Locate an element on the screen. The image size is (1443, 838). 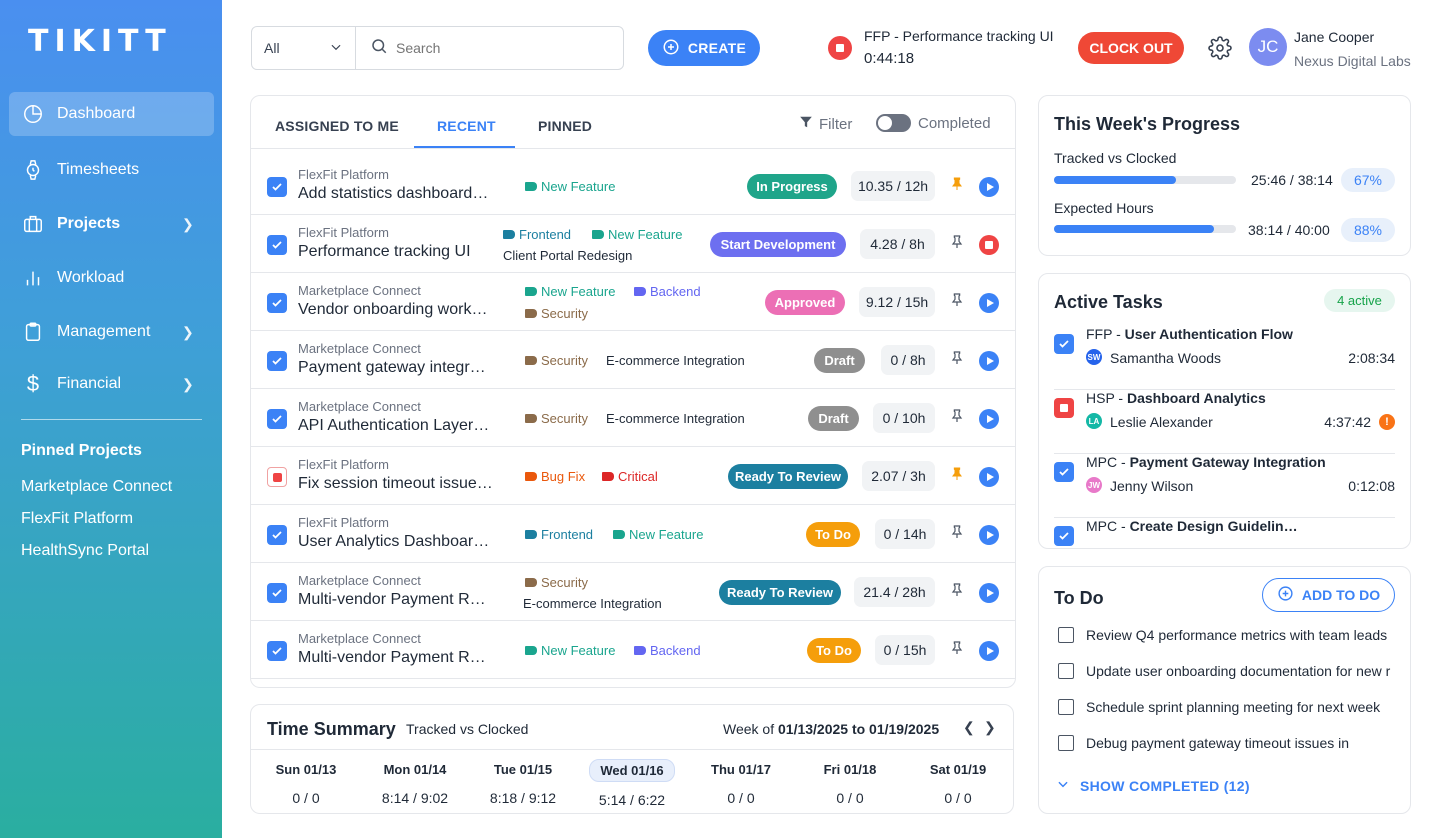
day-summary: Thu 01/17 0 / 0 is located at coordinates (741, 784).